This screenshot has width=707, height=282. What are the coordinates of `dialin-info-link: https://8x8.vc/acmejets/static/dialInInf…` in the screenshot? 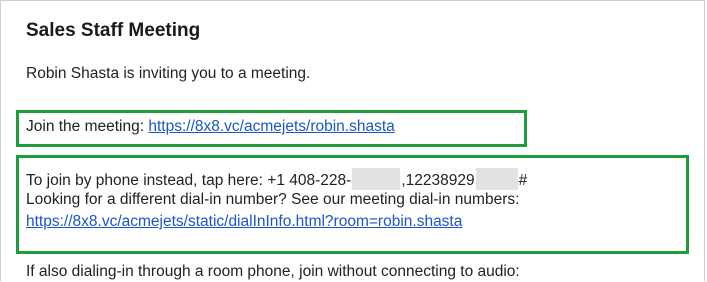 It's located at (244, 221).